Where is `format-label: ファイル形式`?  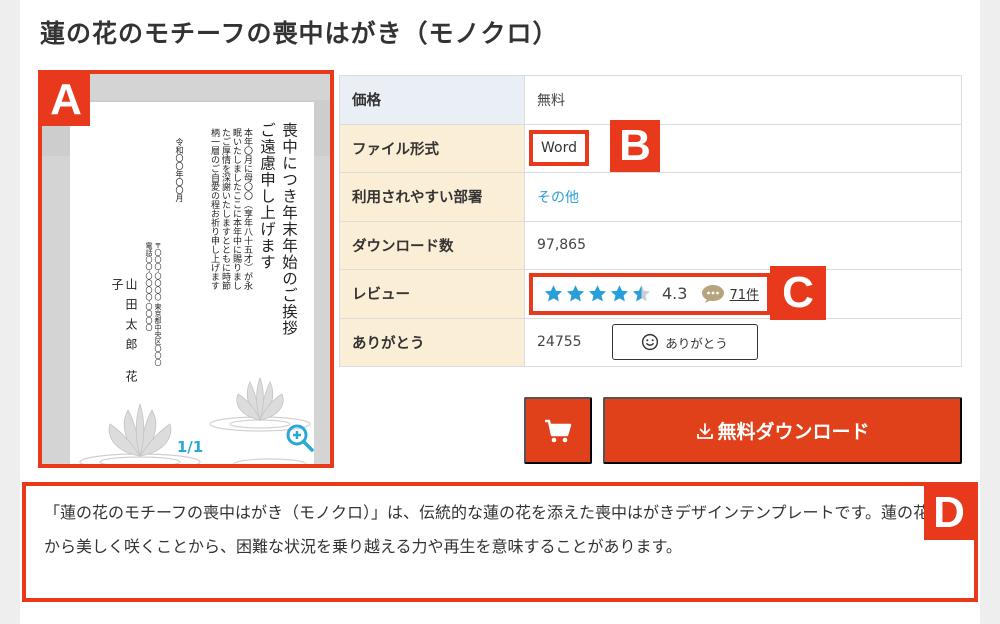
format-label: ファイル形式 is located at coordinates (432, 148).